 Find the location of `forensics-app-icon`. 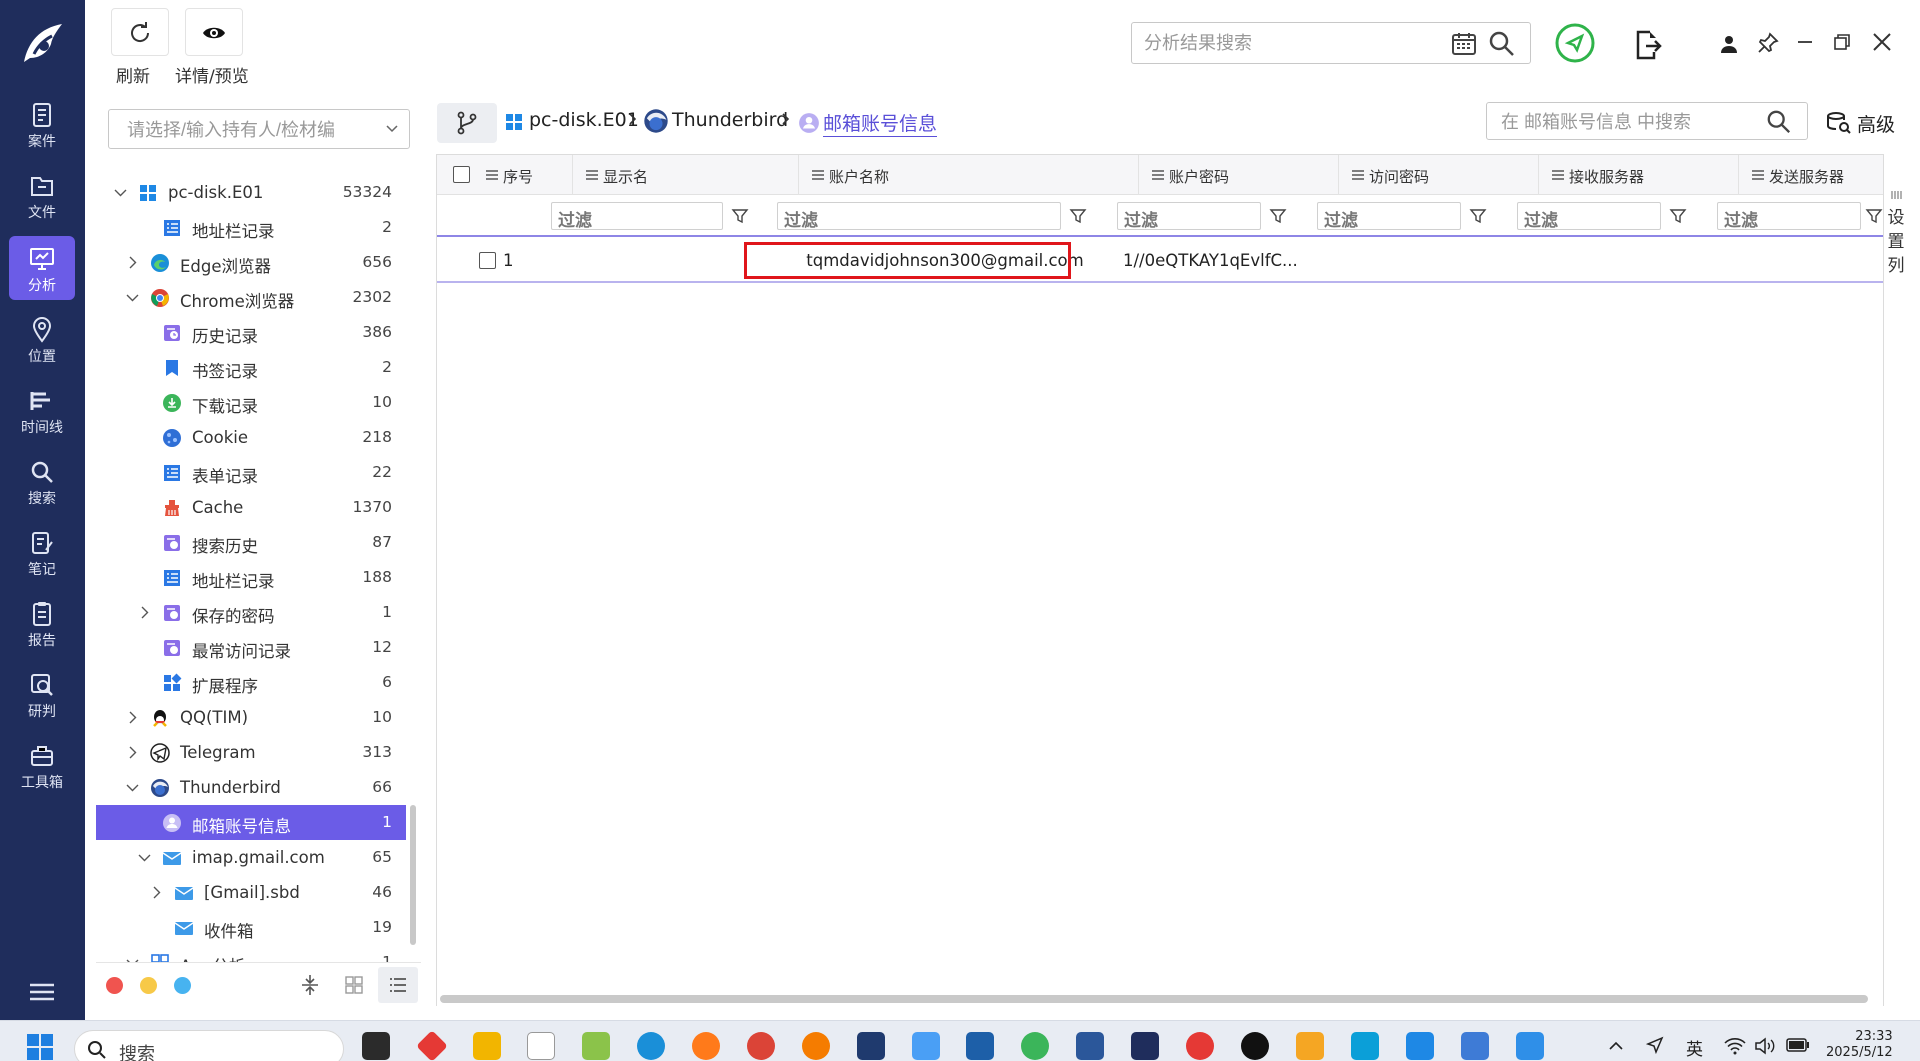

forensics-app-icon is located at coordinates (1145, 1046).